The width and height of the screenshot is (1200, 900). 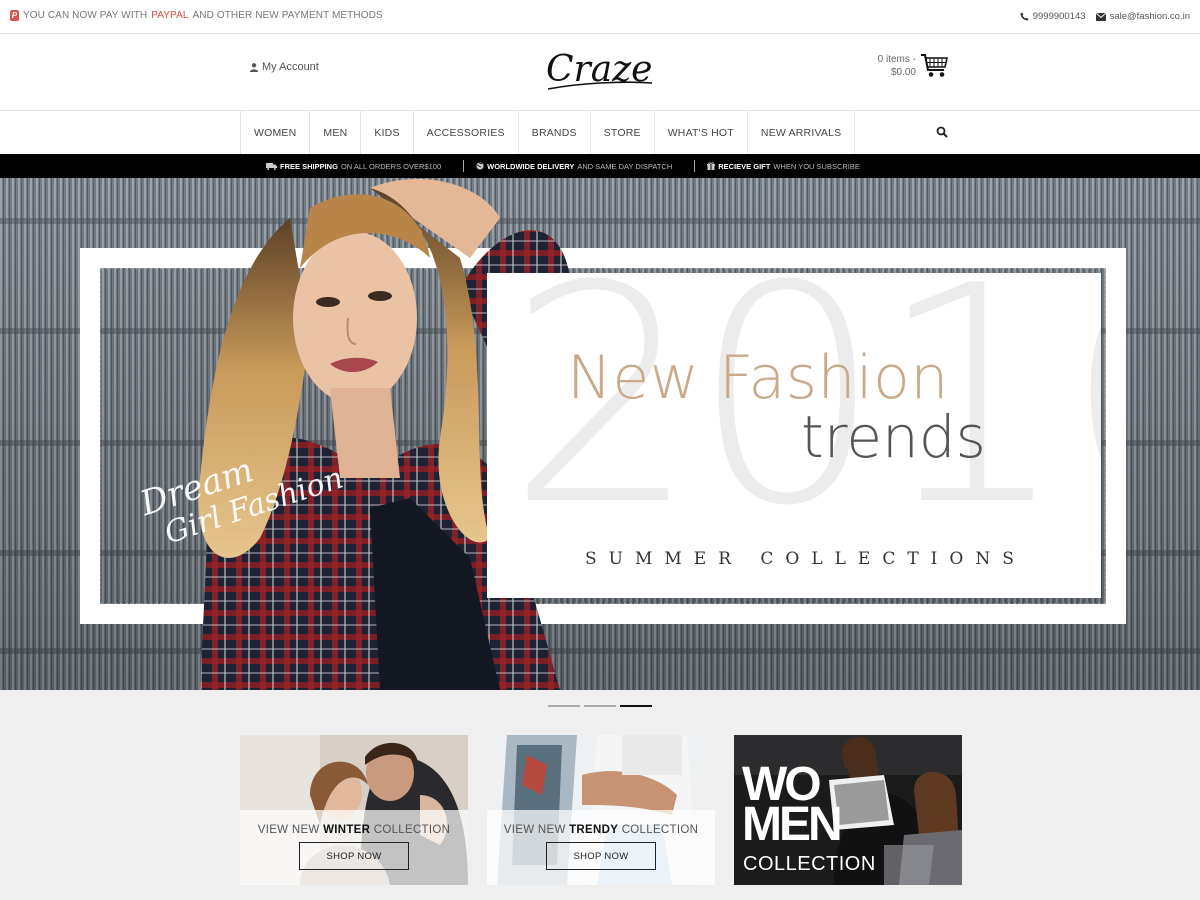 What do you see at coordinates (805, 559) in the screenshot?
I see `hero-subtitle: SUMMER COLLECTIONS` at bounding box center [805, 559].